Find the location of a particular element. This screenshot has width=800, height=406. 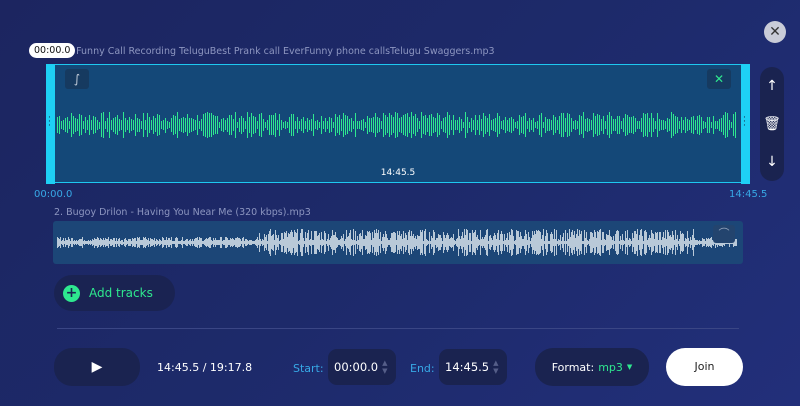

right-trim-handle: · · · is located at coordinates (745, 124).